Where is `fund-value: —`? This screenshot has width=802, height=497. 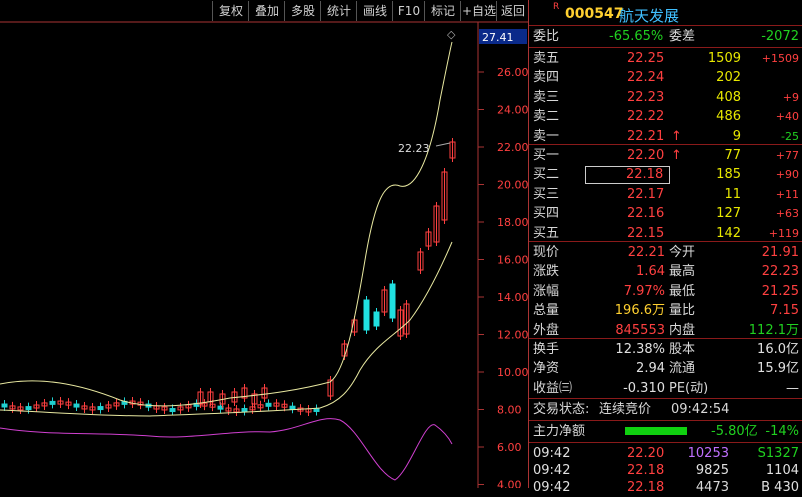
fund-value: — is located at coordinates (792, 388).